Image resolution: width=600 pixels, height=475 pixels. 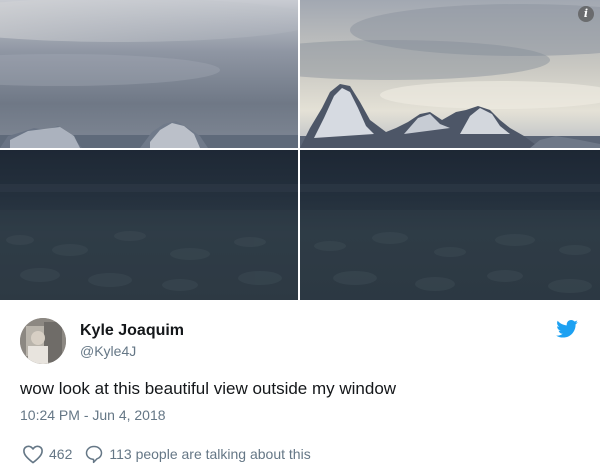 What do you see at coordinates (94, 454) in the screenshot?
I see `speech-bubble-icon` at bounding box center [94, 454].